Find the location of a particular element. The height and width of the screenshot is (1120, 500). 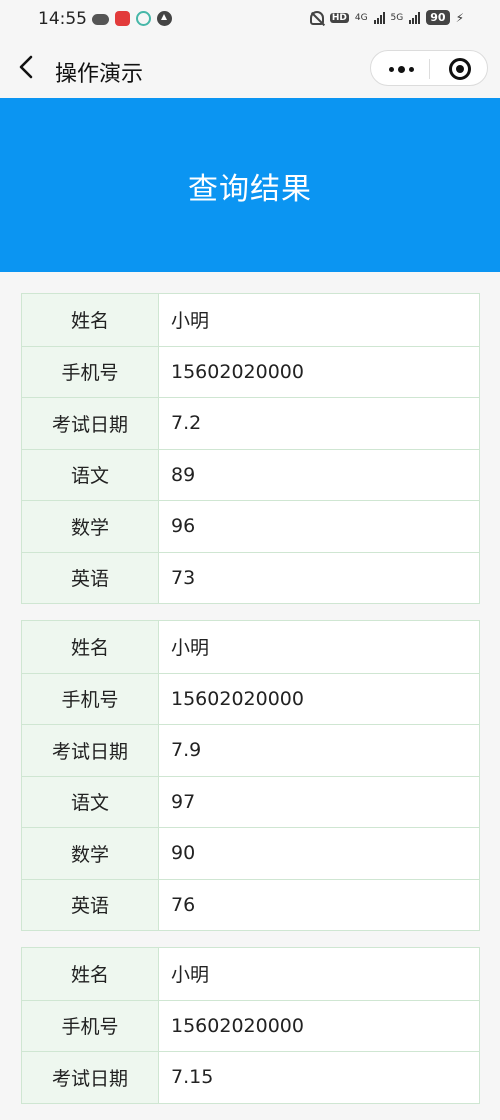

network-5g-label: 5G is located at coordinates (397, 17).